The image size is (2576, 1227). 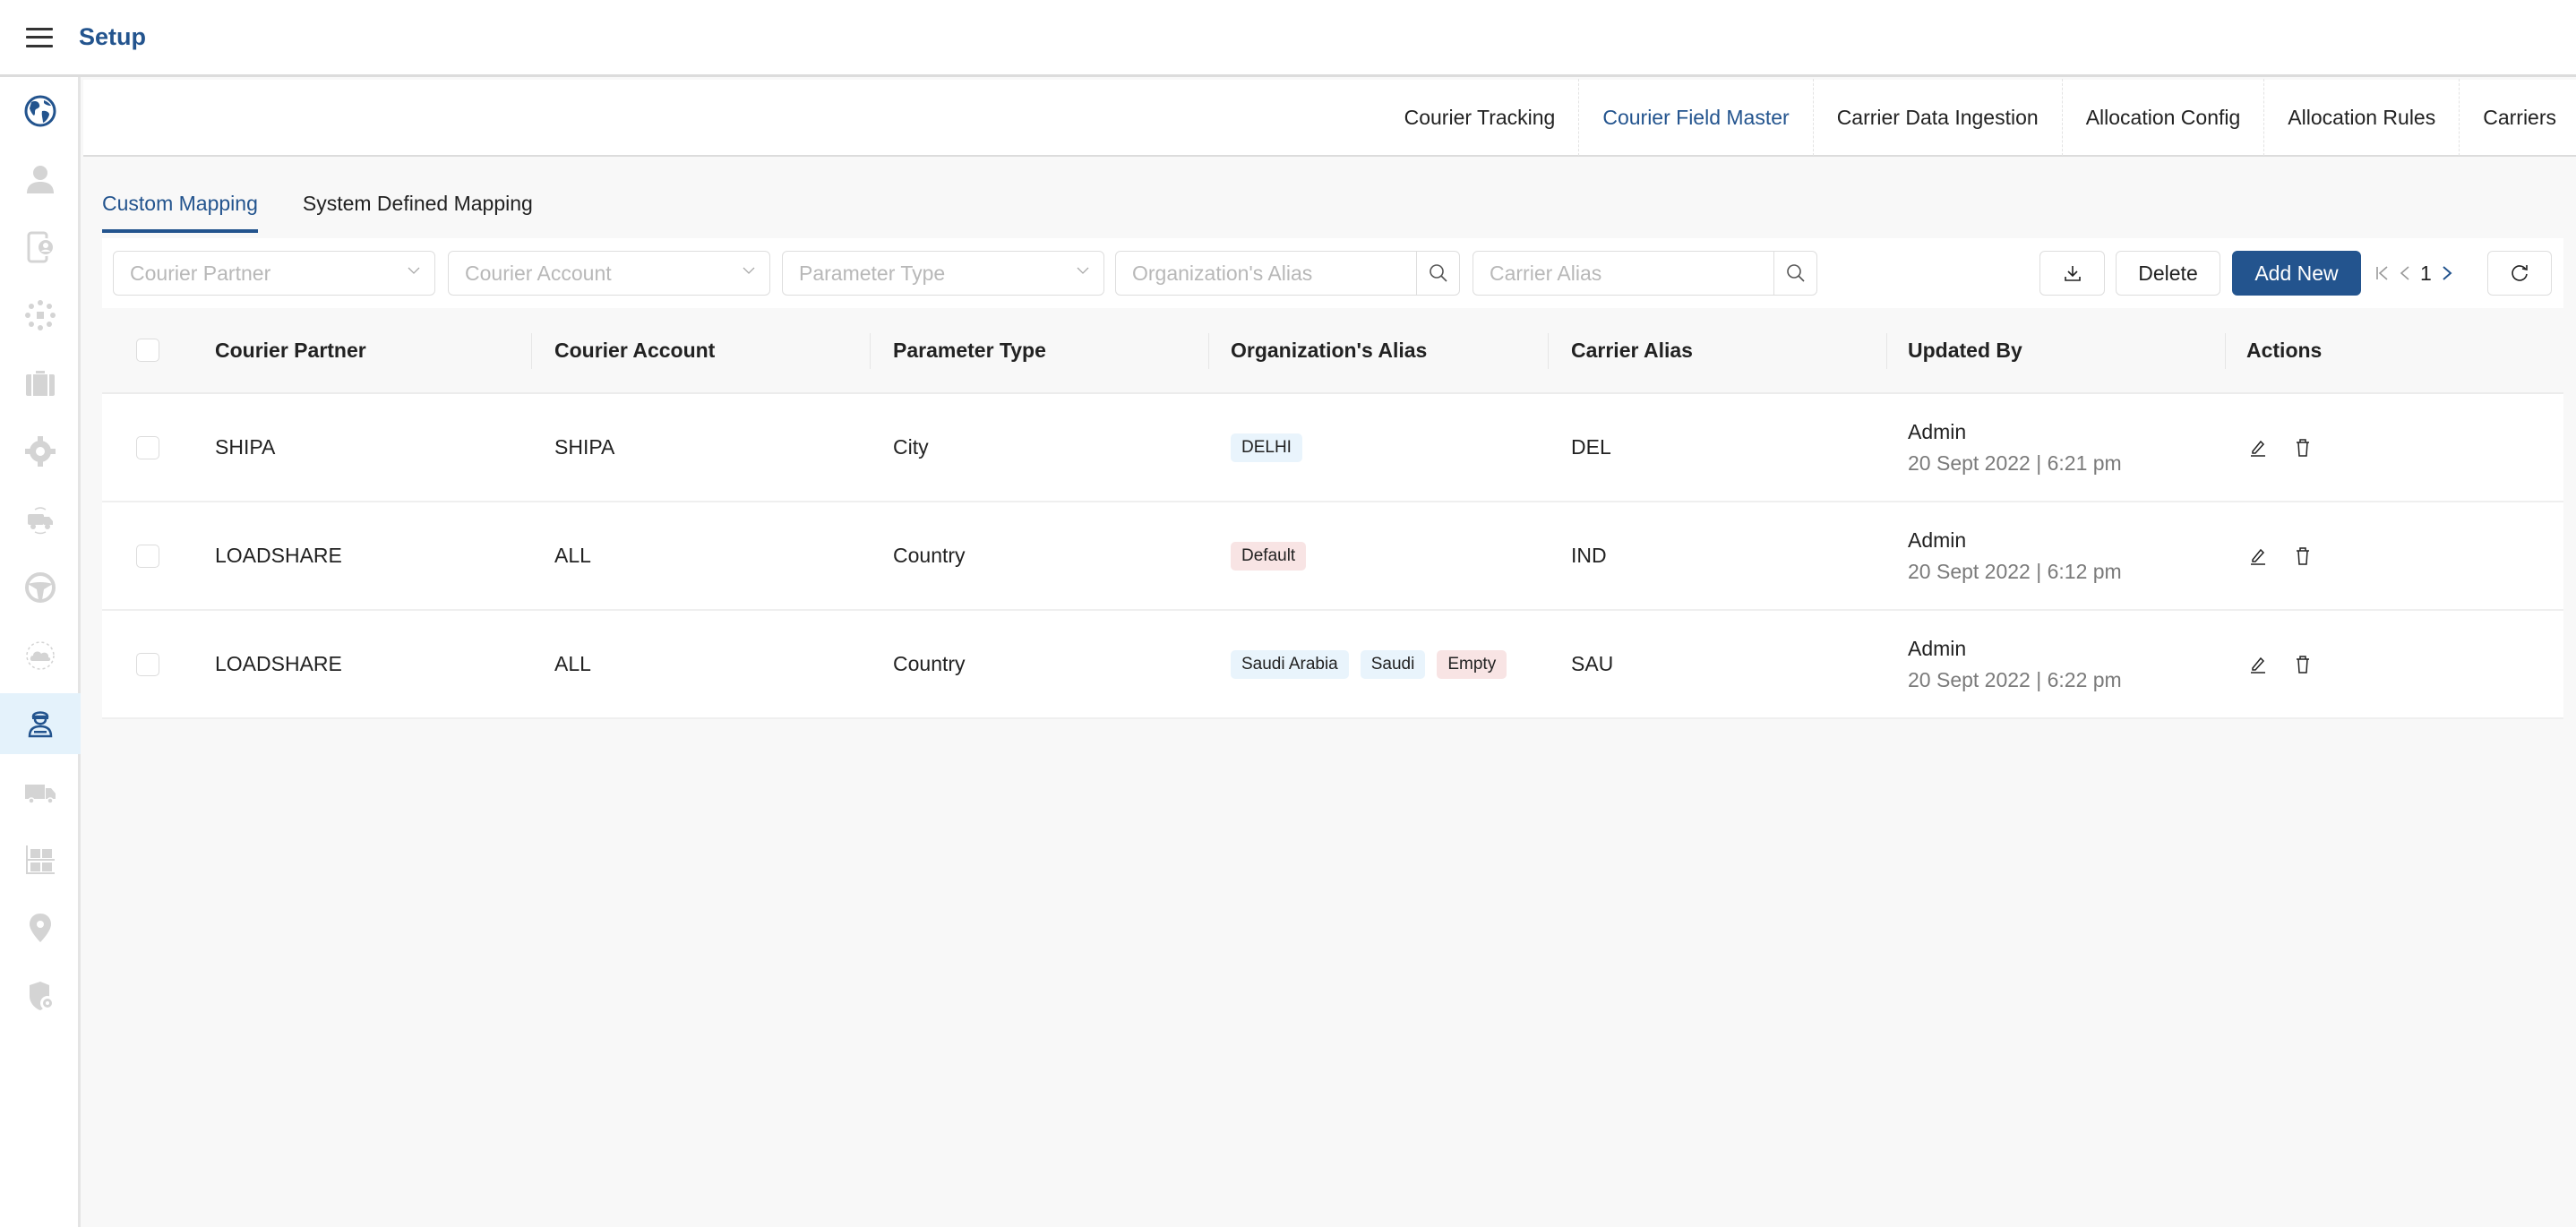 I want to click on carrier-alias-search-button, so click(x=1794, y=273).